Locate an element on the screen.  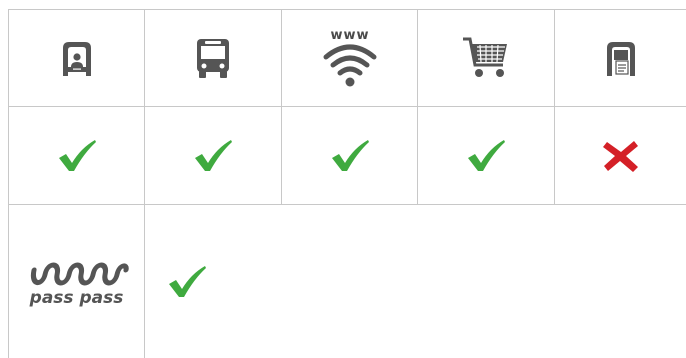
ticket-desk-icon is located at coordinates (76, 59).